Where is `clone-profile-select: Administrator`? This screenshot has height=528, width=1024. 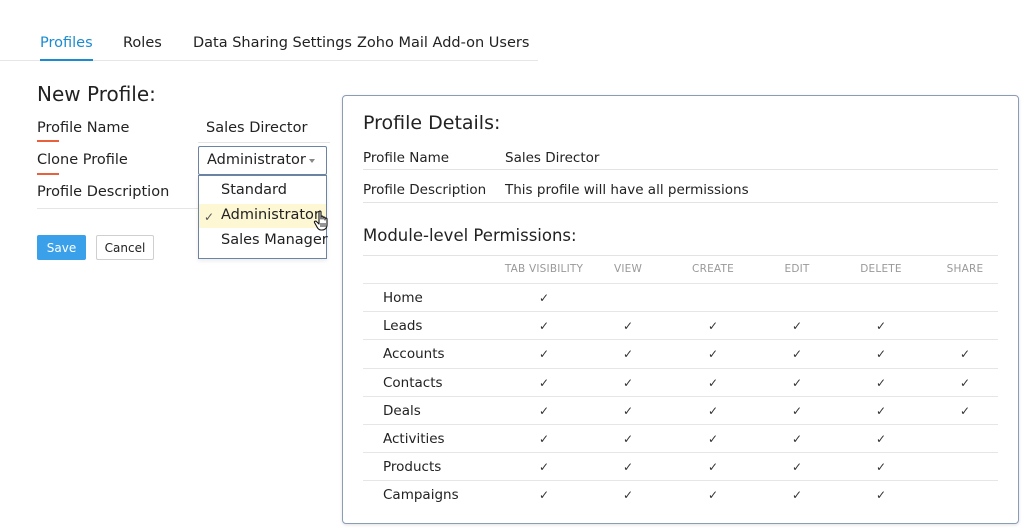
clone-profile-select: Administrator is located at coordinates (262, 160).